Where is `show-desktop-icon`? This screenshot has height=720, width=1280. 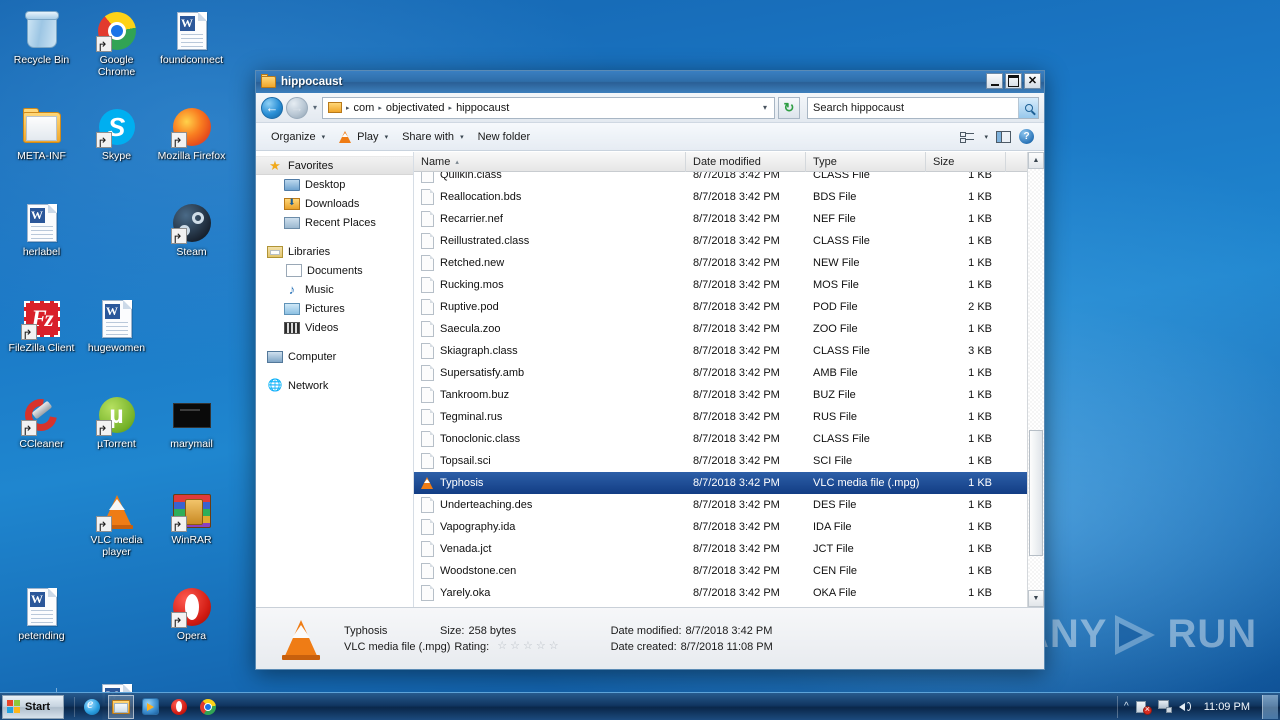 show-desktop-icon is located at coordinates (1270, 706).